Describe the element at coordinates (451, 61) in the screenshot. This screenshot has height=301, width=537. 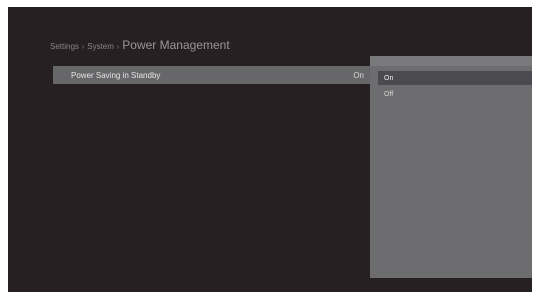
I see `dropdown-header` at that location.